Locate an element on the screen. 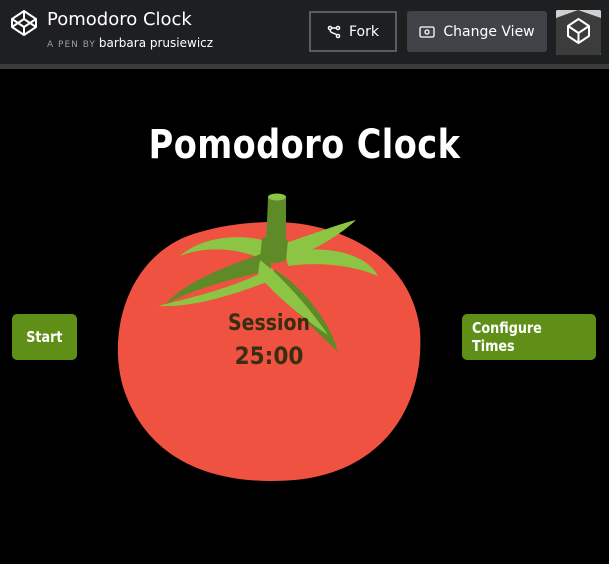 Image resolution: width=609 pixels, height=564 pixels. configure-times-button: Configure Times is located at coordinates (529, 337).